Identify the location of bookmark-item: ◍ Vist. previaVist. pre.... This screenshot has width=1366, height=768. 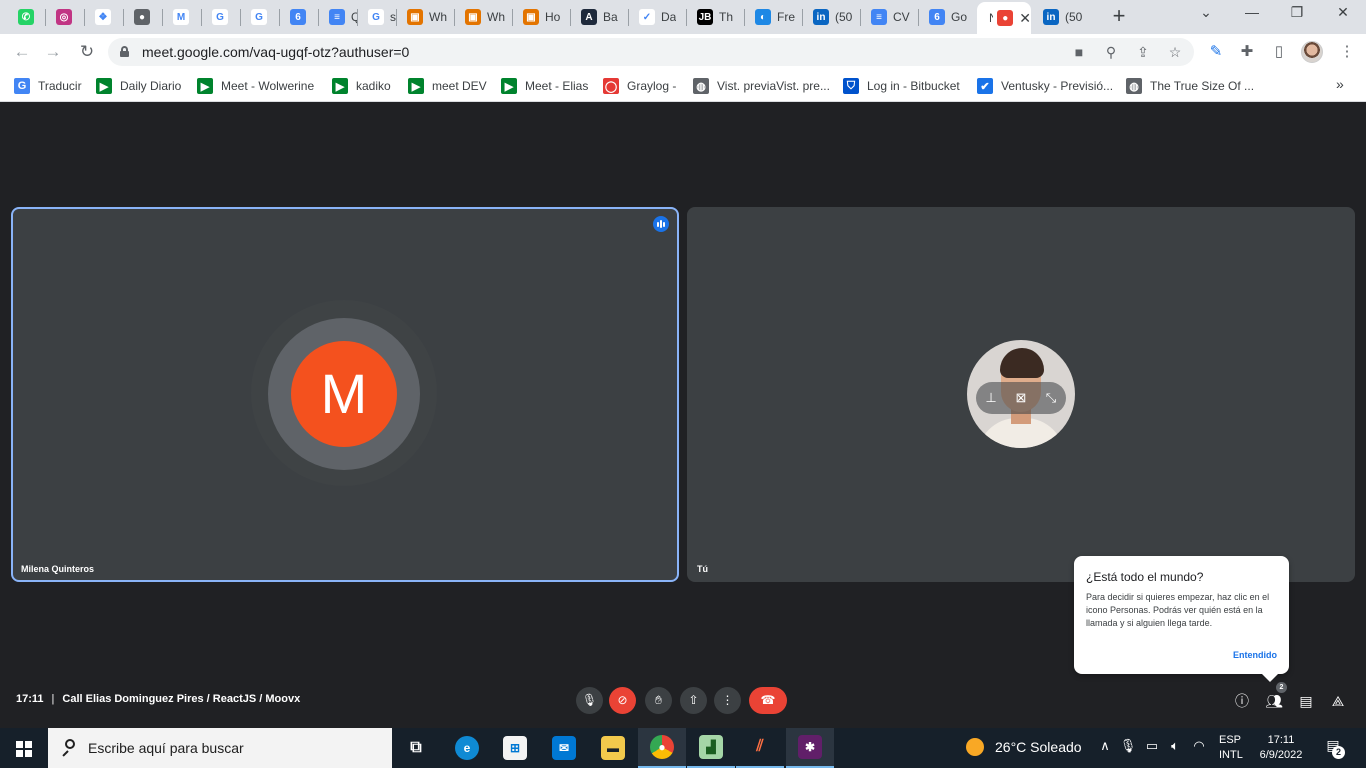
(761, 86).